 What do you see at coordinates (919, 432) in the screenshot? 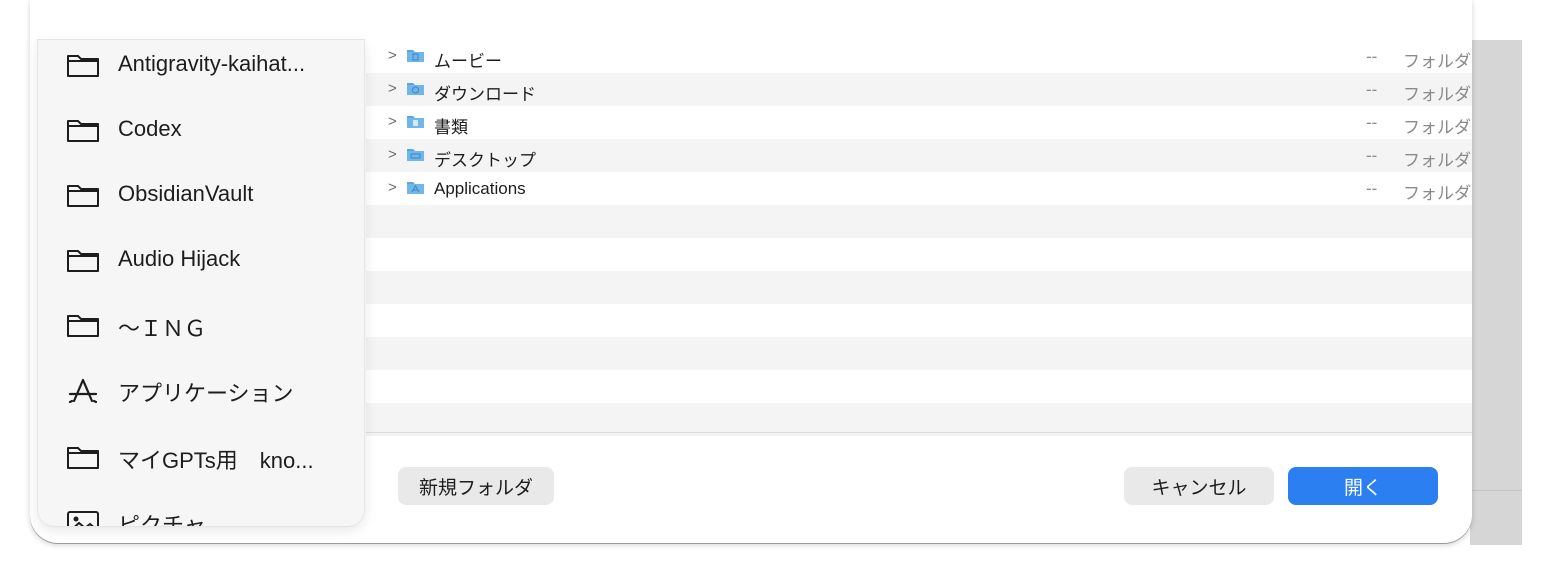
I see `footer-divider` at bounding box center [919, 432].